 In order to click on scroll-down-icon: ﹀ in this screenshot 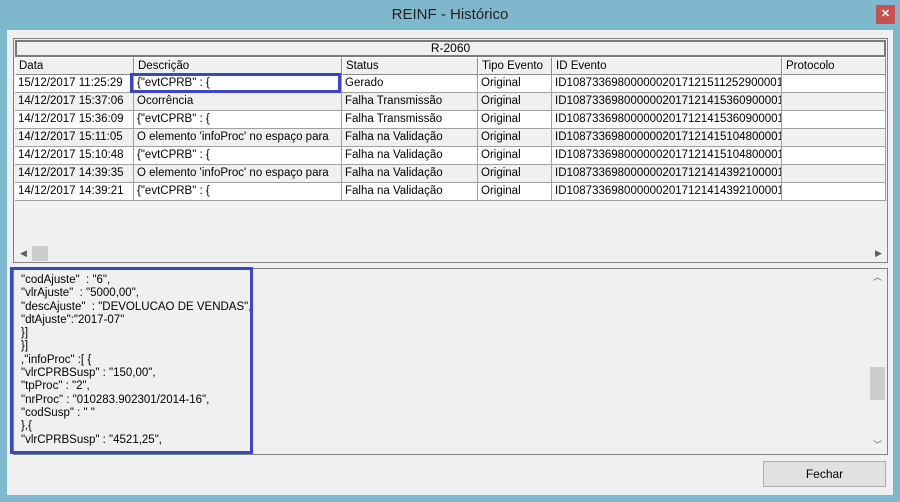, I will do `click(877, 445)`.